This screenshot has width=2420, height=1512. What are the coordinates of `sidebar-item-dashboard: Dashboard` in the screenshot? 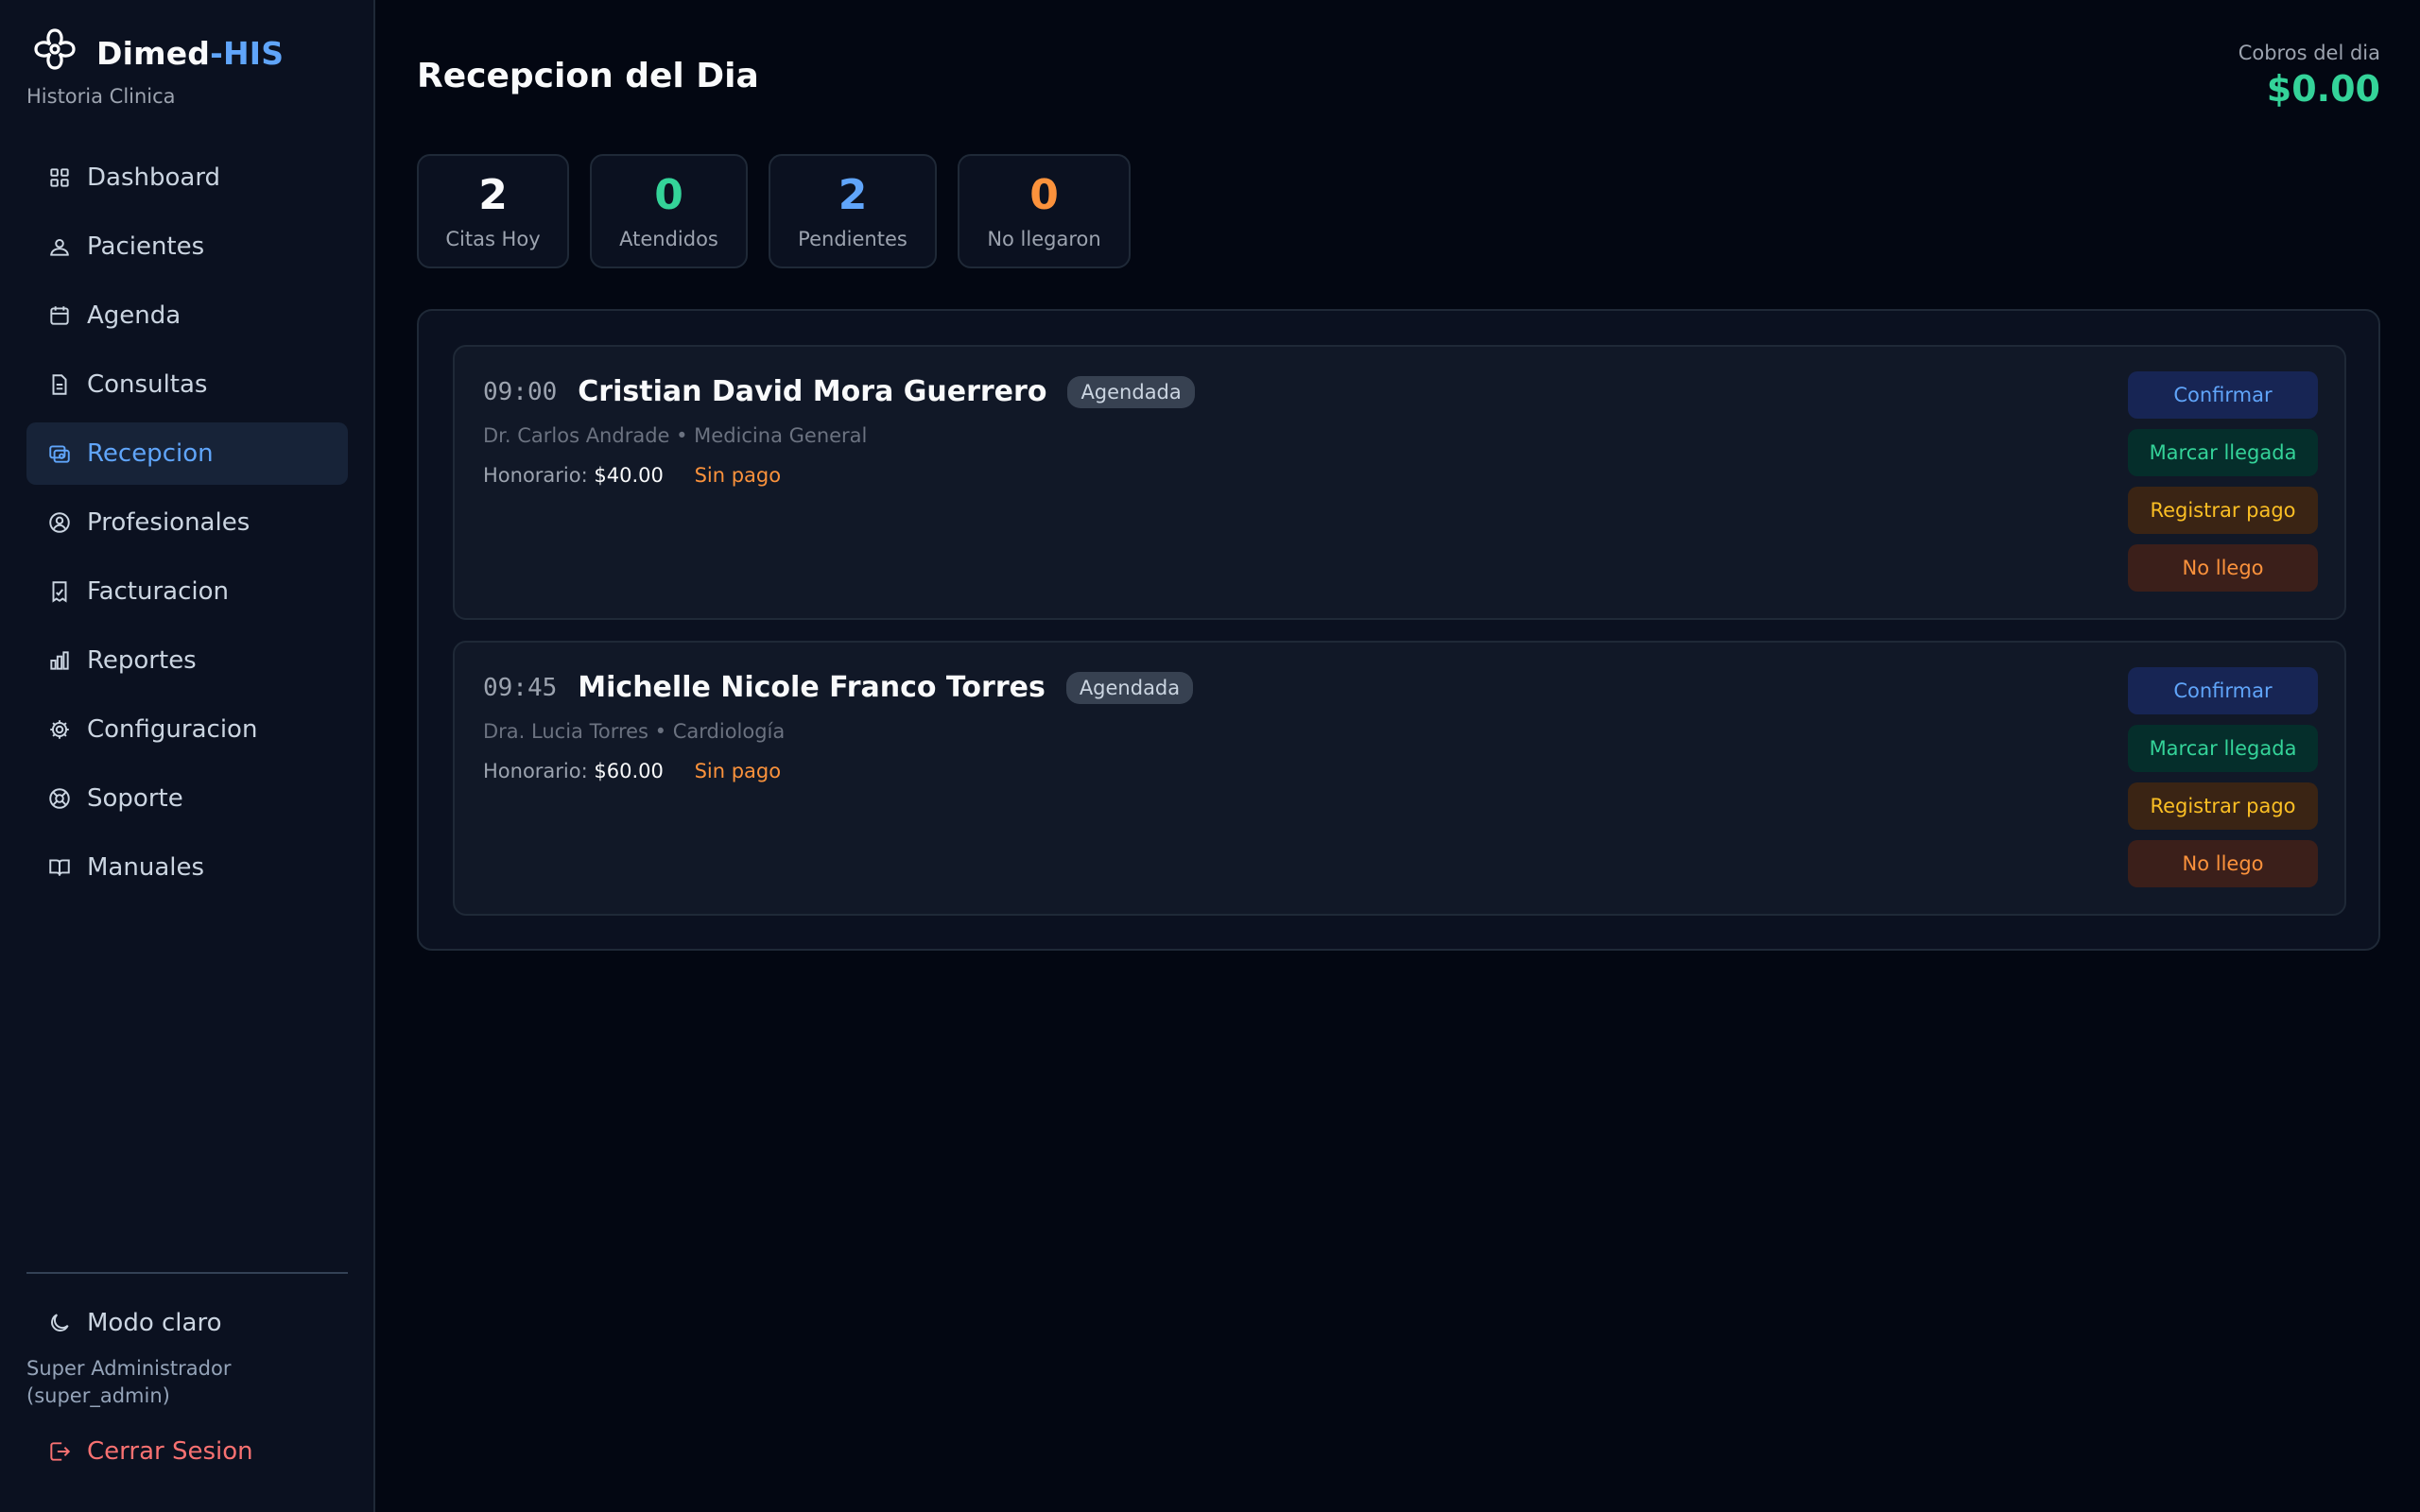 It's located at (187, 177).